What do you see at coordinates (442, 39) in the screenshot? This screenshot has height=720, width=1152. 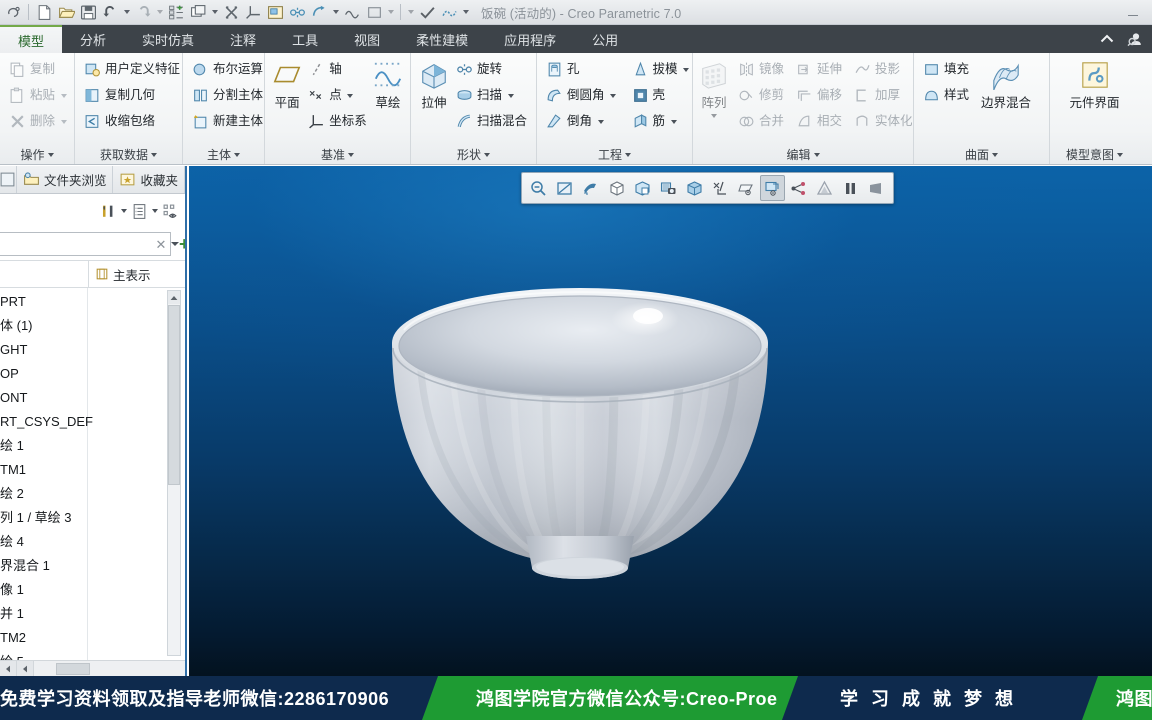 I see `tab-flexible-modeling: 柔性建模` at bounding box center [442, 39].